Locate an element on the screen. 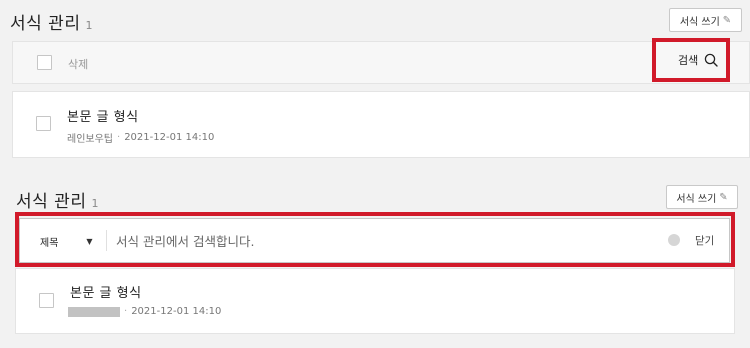  delete-button: 삭제 is located at coordinates (78, 64).